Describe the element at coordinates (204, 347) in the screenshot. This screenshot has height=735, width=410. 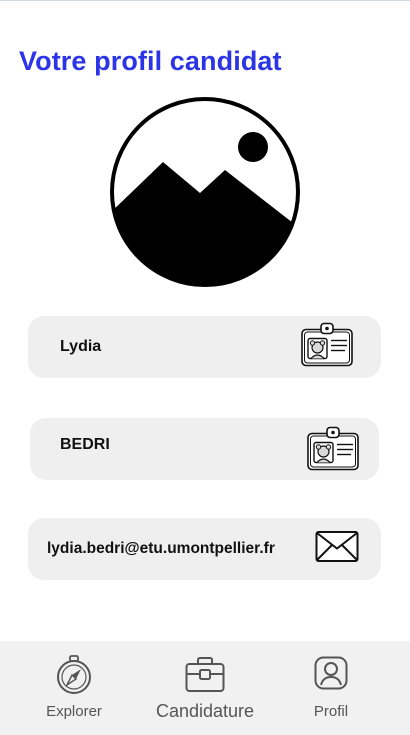
I see `first-name-field: Lydia` at that location.